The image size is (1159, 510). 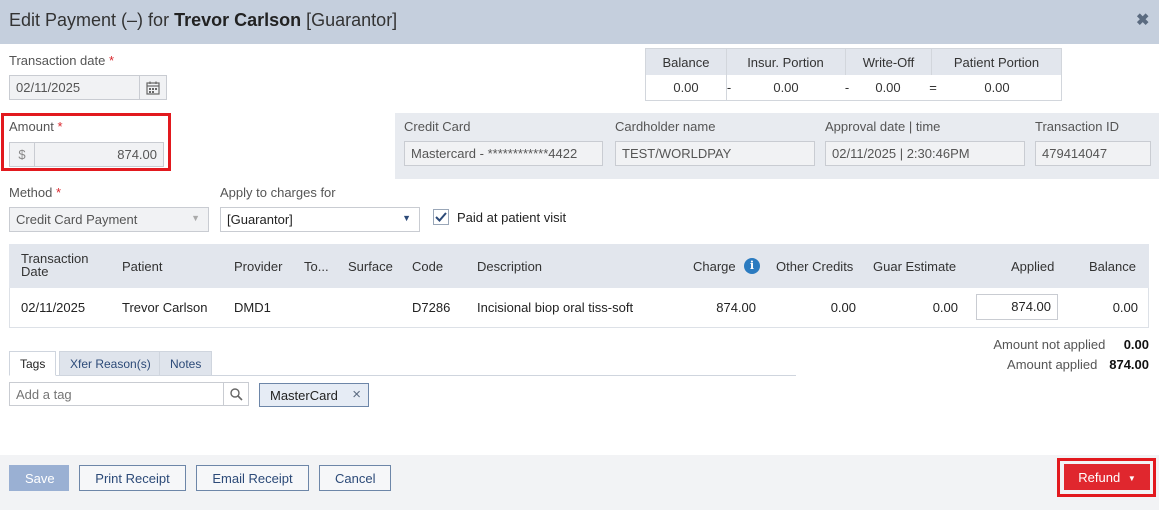 What do you see at coordinates (888, 62) in the screenshot?
I see `summary-header-writeoff: Write-Off` at bounding box center [888, 62].